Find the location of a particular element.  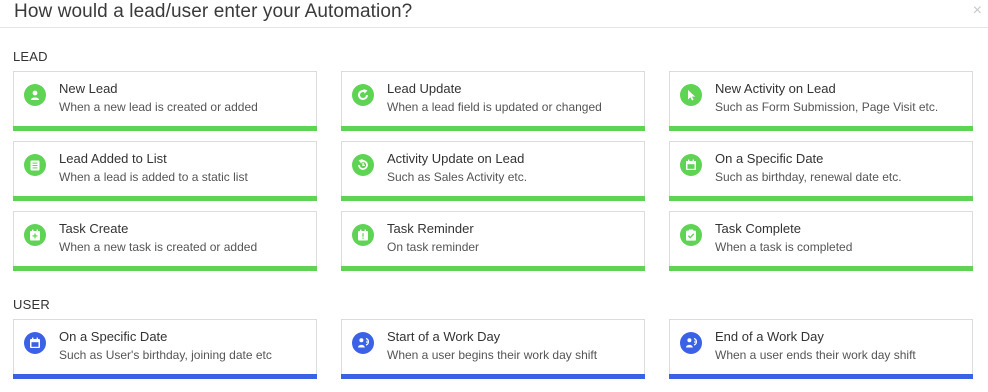

card-description: On task reminder is located at coordinates (433, 247).